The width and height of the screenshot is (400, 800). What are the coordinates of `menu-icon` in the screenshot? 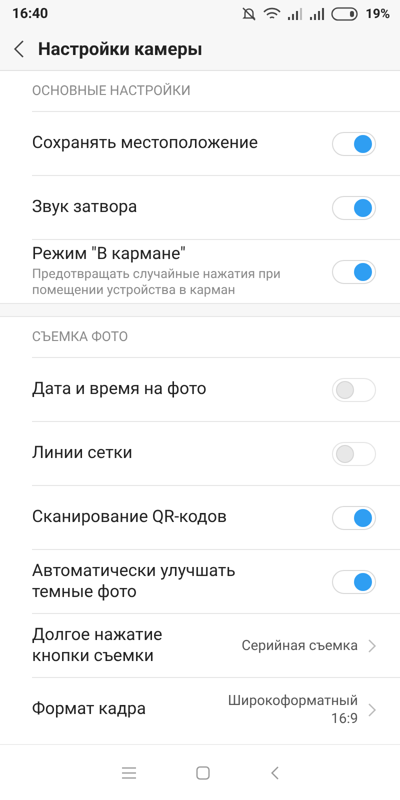 It's located at (129, 772).